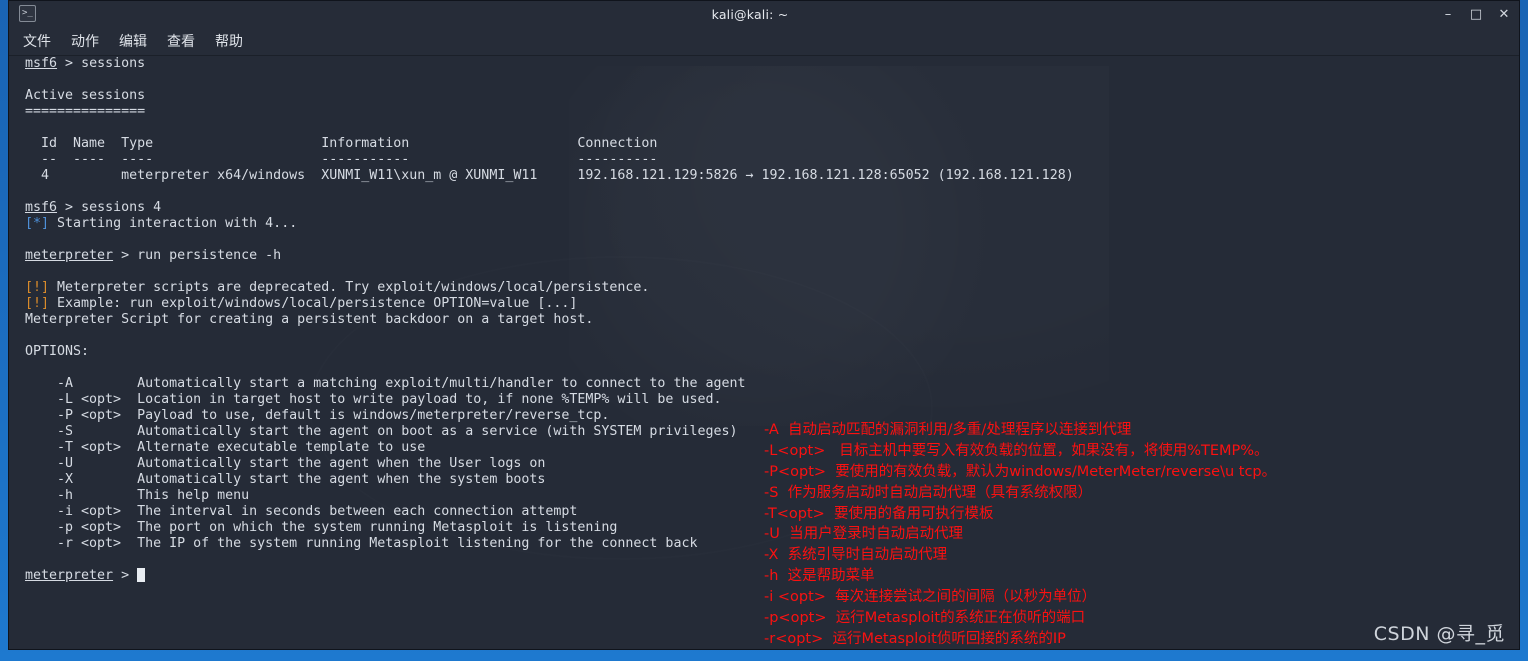  What do you see at coordinates (1439, 634) in the screenshot?
I see `csdn-watermark: CSDN @寻_觅` at bounding box center [1439, 634].